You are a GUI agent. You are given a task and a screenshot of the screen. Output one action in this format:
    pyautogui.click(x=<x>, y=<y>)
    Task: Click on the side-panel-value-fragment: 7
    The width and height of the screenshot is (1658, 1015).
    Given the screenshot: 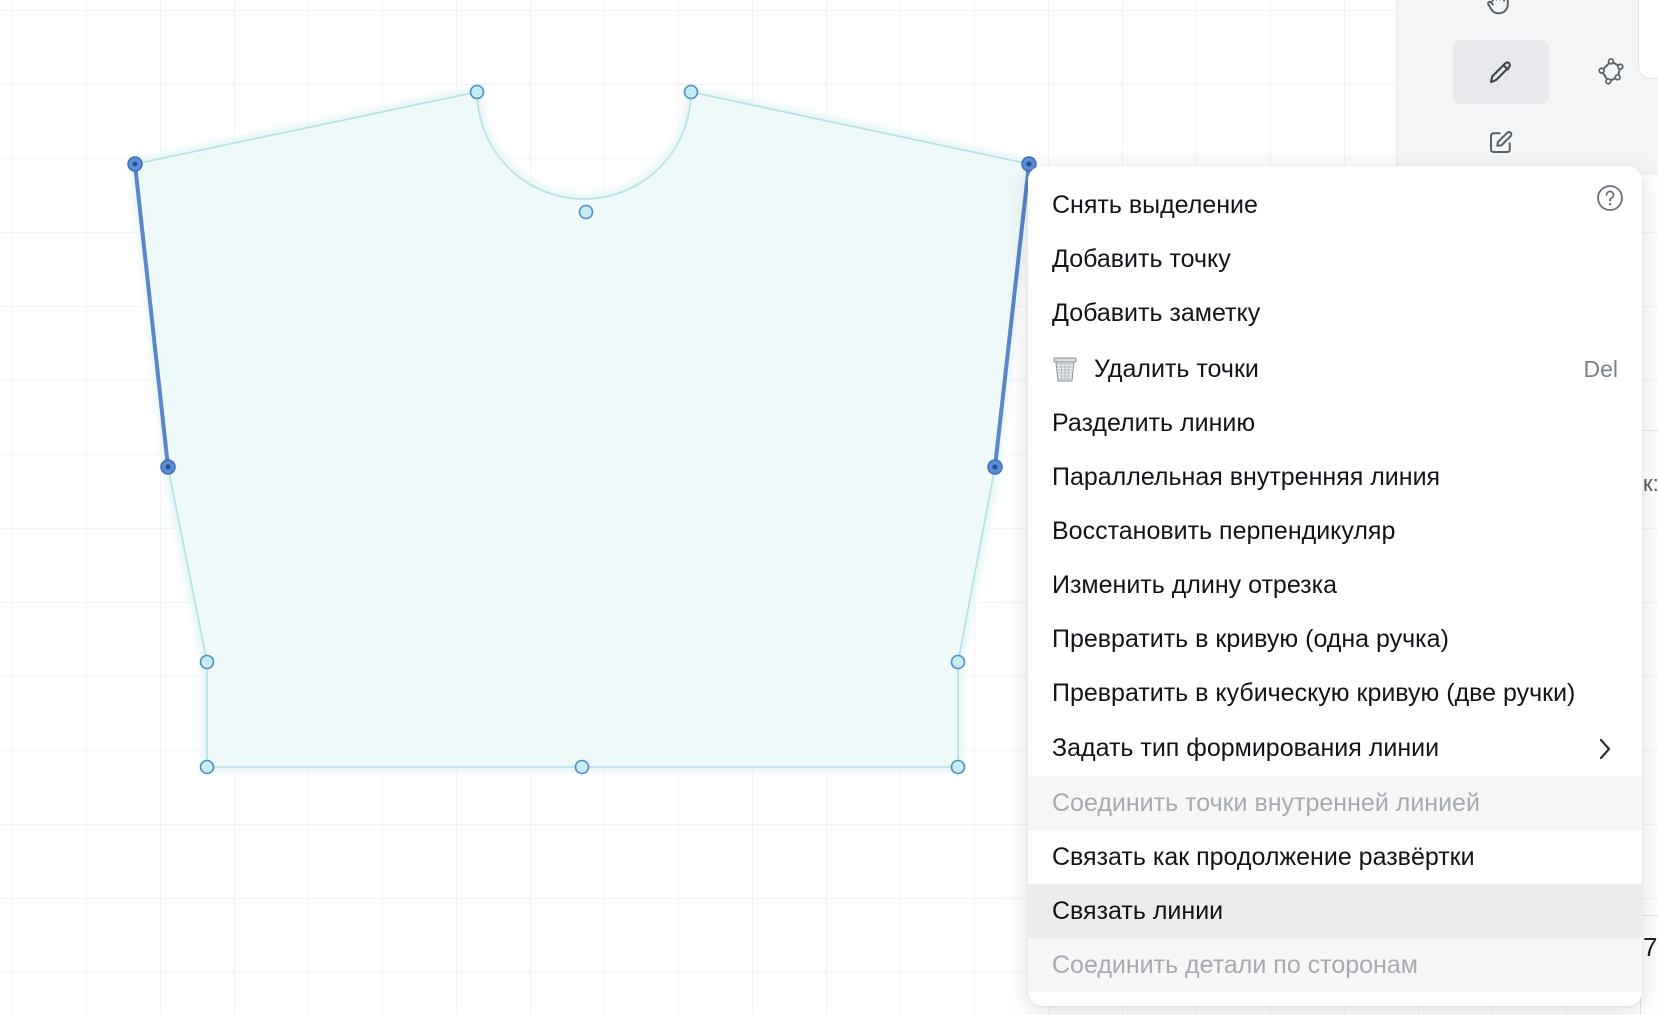 What is the action you would take?
    pyautogui.click(x=1650, y=947)
    